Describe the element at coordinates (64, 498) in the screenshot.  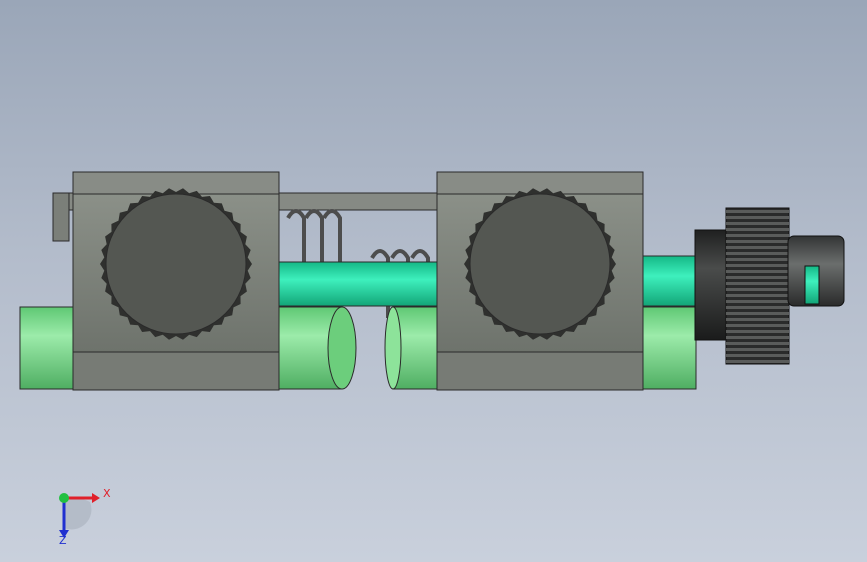
I see `y-axis-dot` at that location.